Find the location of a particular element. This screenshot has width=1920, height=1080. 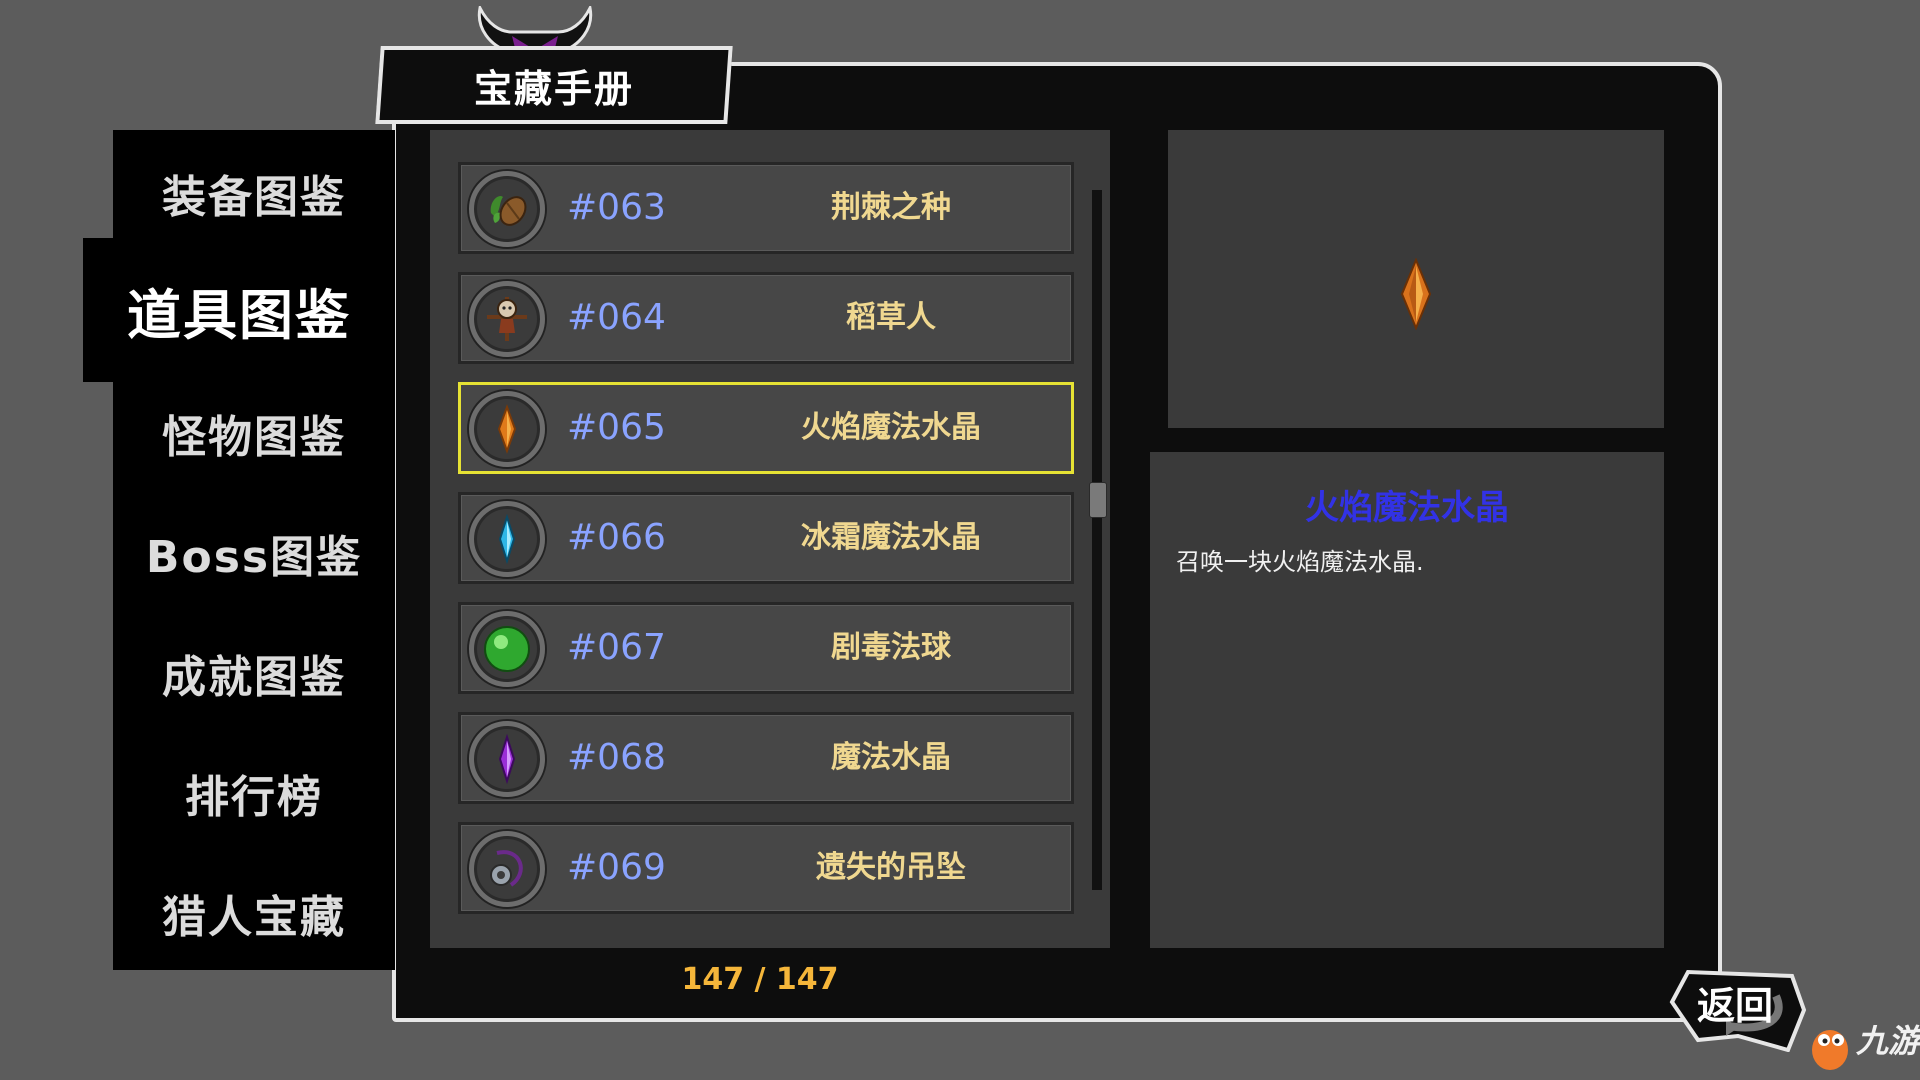

category-nav: 装备图鉴 道具图鉴 怪物图鉴 Boss图鉴 成就图鉴 排行榜 猎人宝藏 is located at coordinates (239, 550).